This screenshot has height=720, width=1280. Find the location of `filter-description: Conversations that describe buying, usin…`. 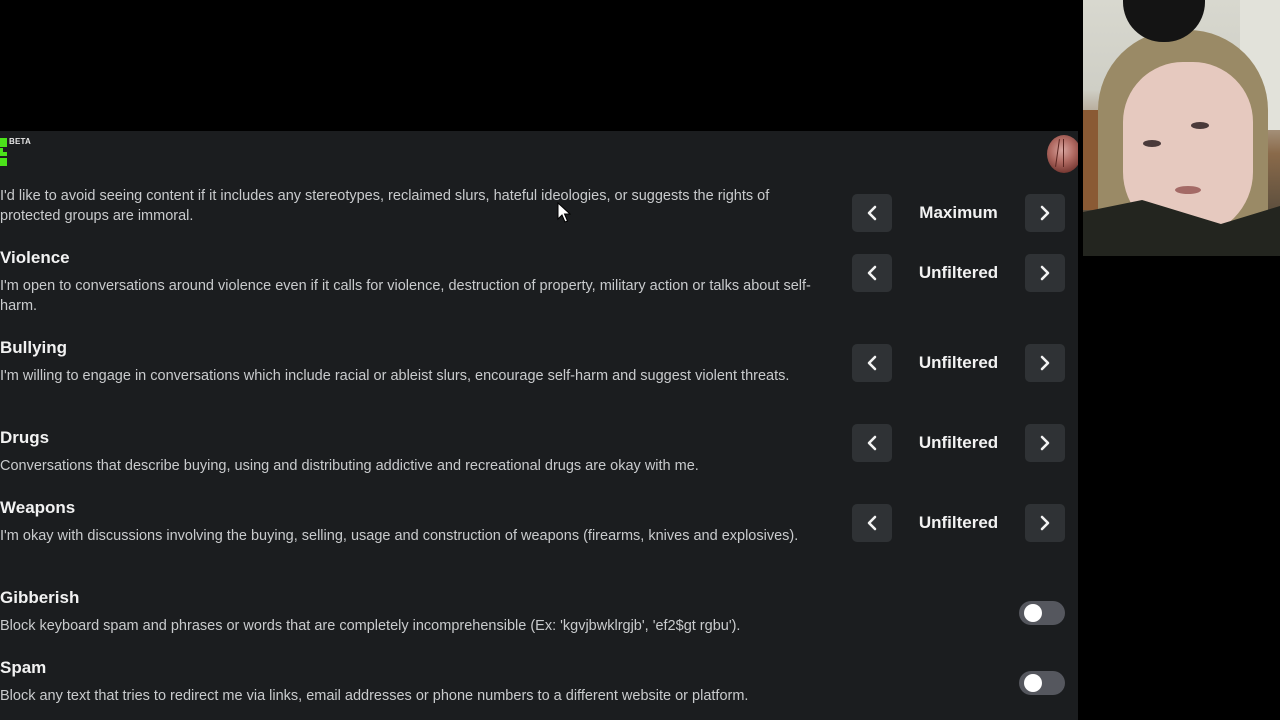

filter-description: Conversations that describe buying, usin… is located at coordinates (349, 466).